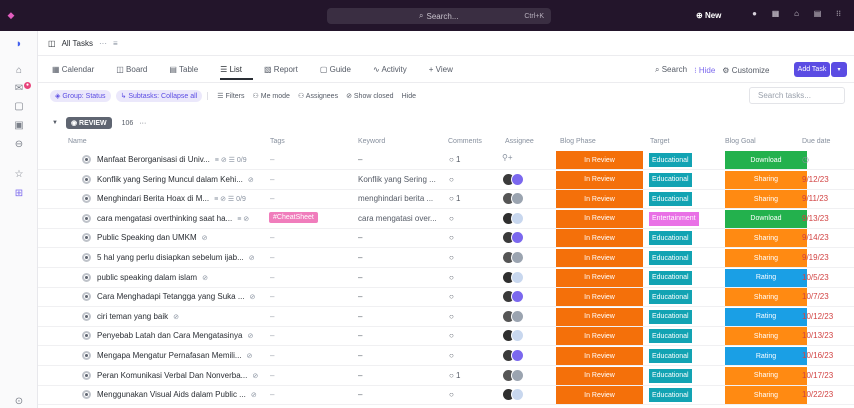  I want to click on record-icon: ●, so click(754, 13).